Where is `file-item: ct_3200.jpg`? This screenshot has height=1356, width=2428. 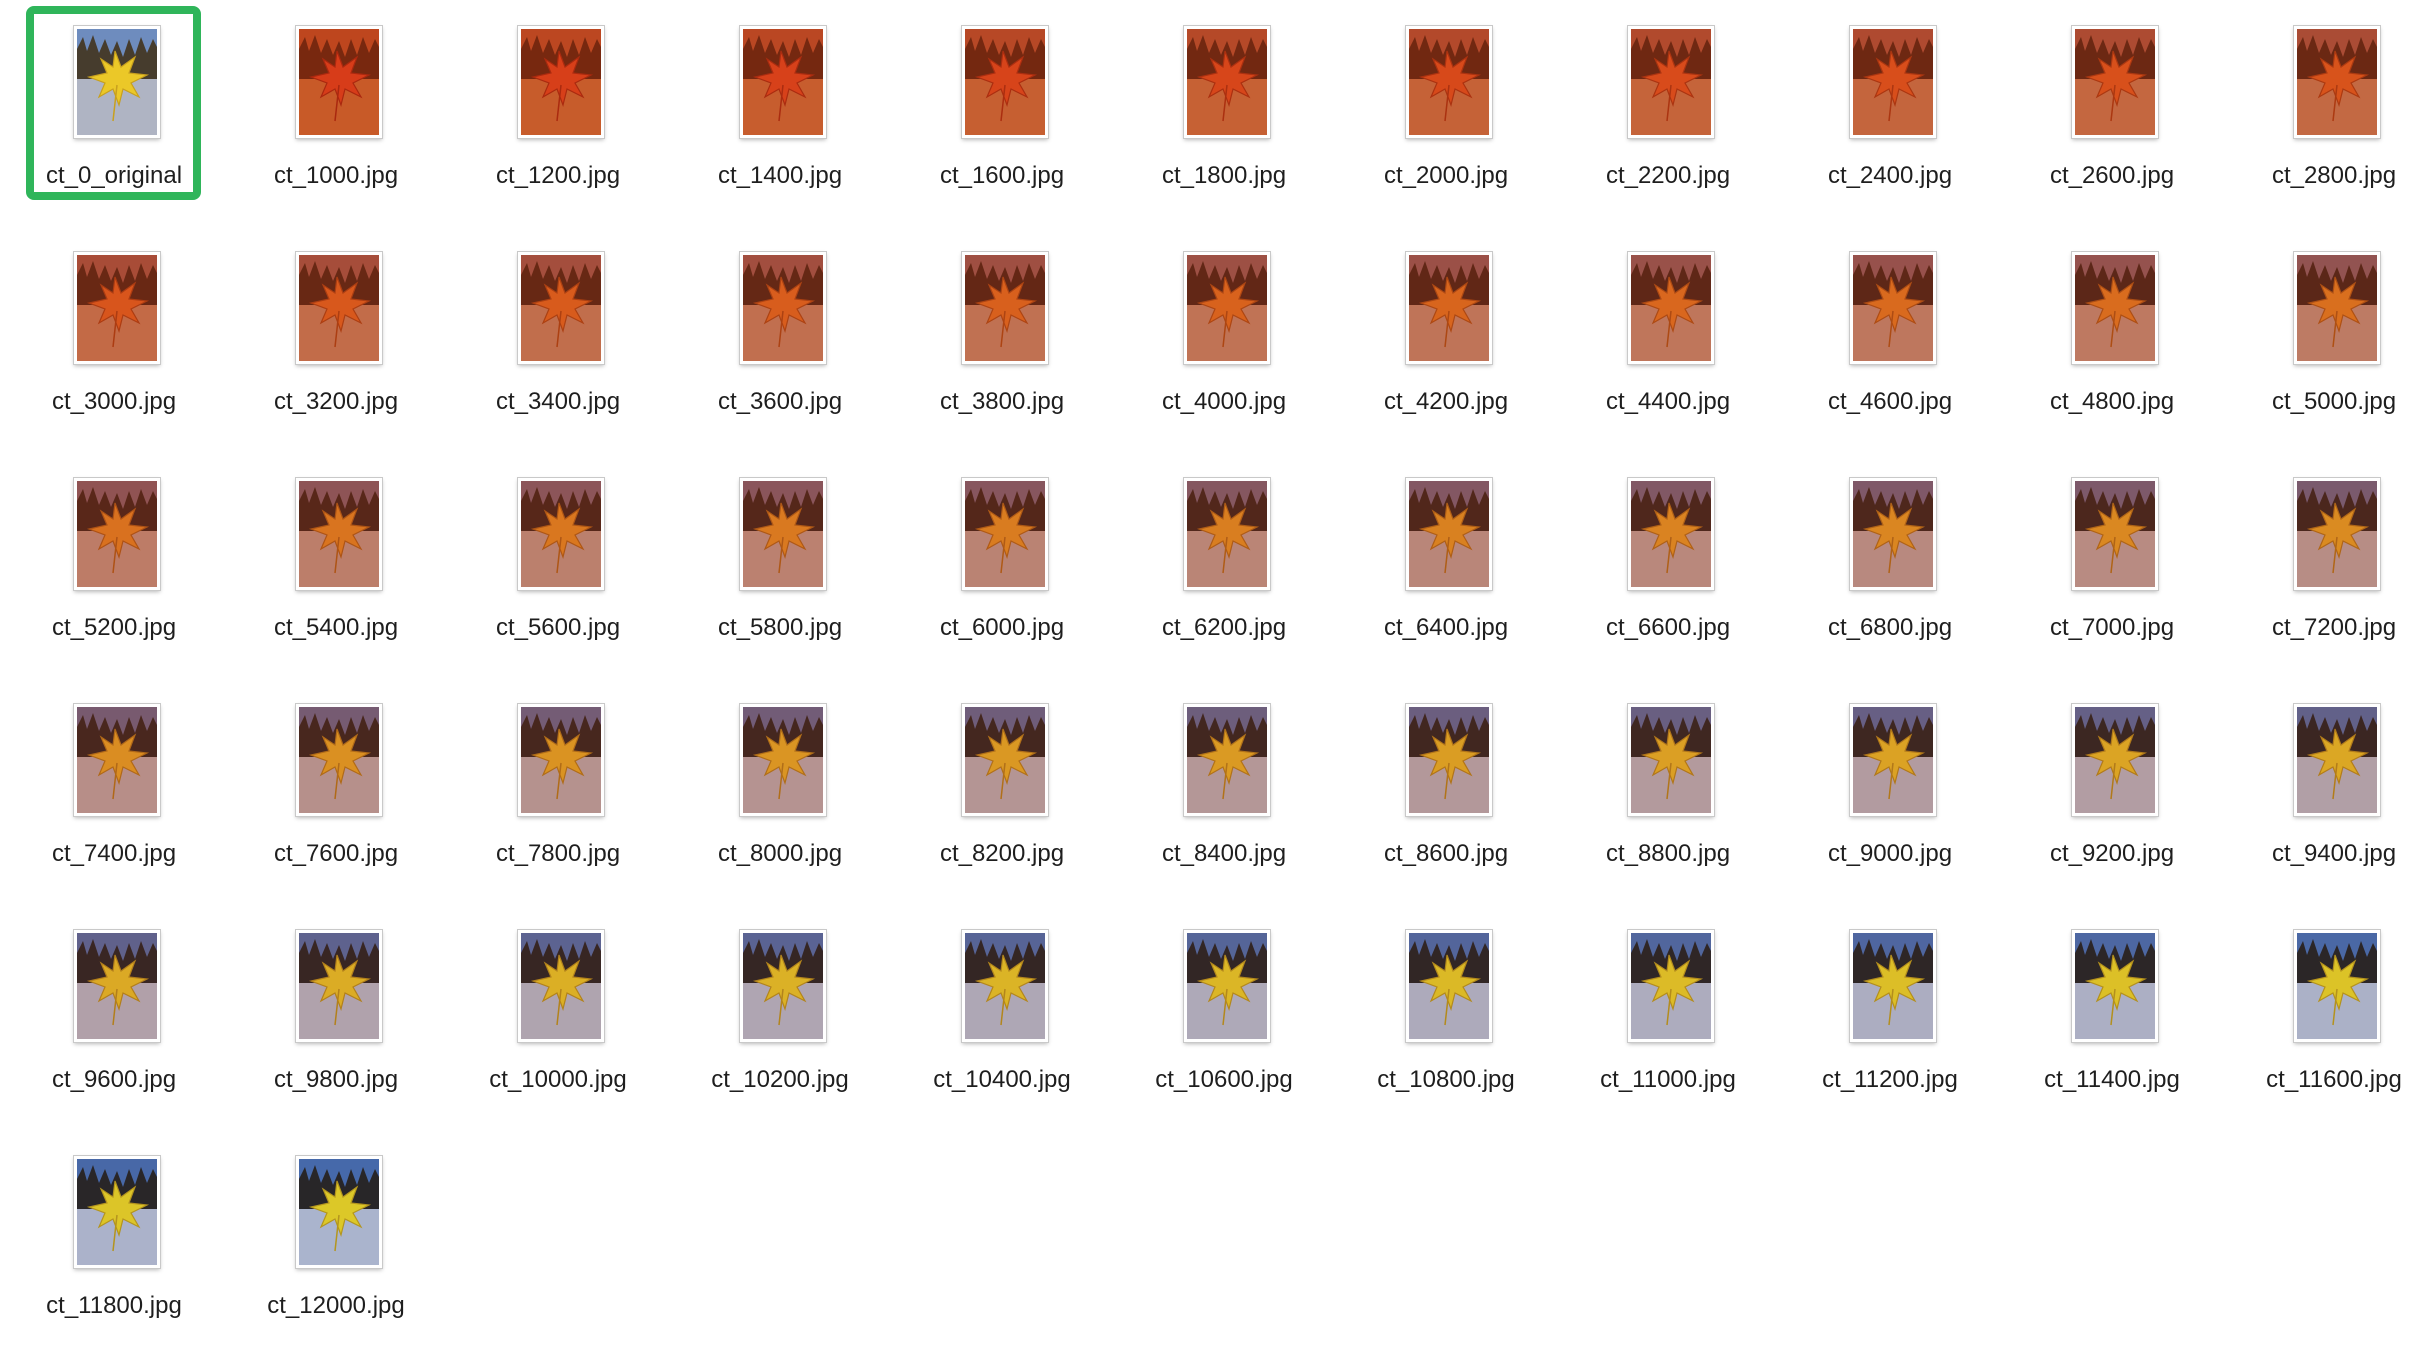
file-item: ct_3200.jpg is located at coordinates (336, 339).